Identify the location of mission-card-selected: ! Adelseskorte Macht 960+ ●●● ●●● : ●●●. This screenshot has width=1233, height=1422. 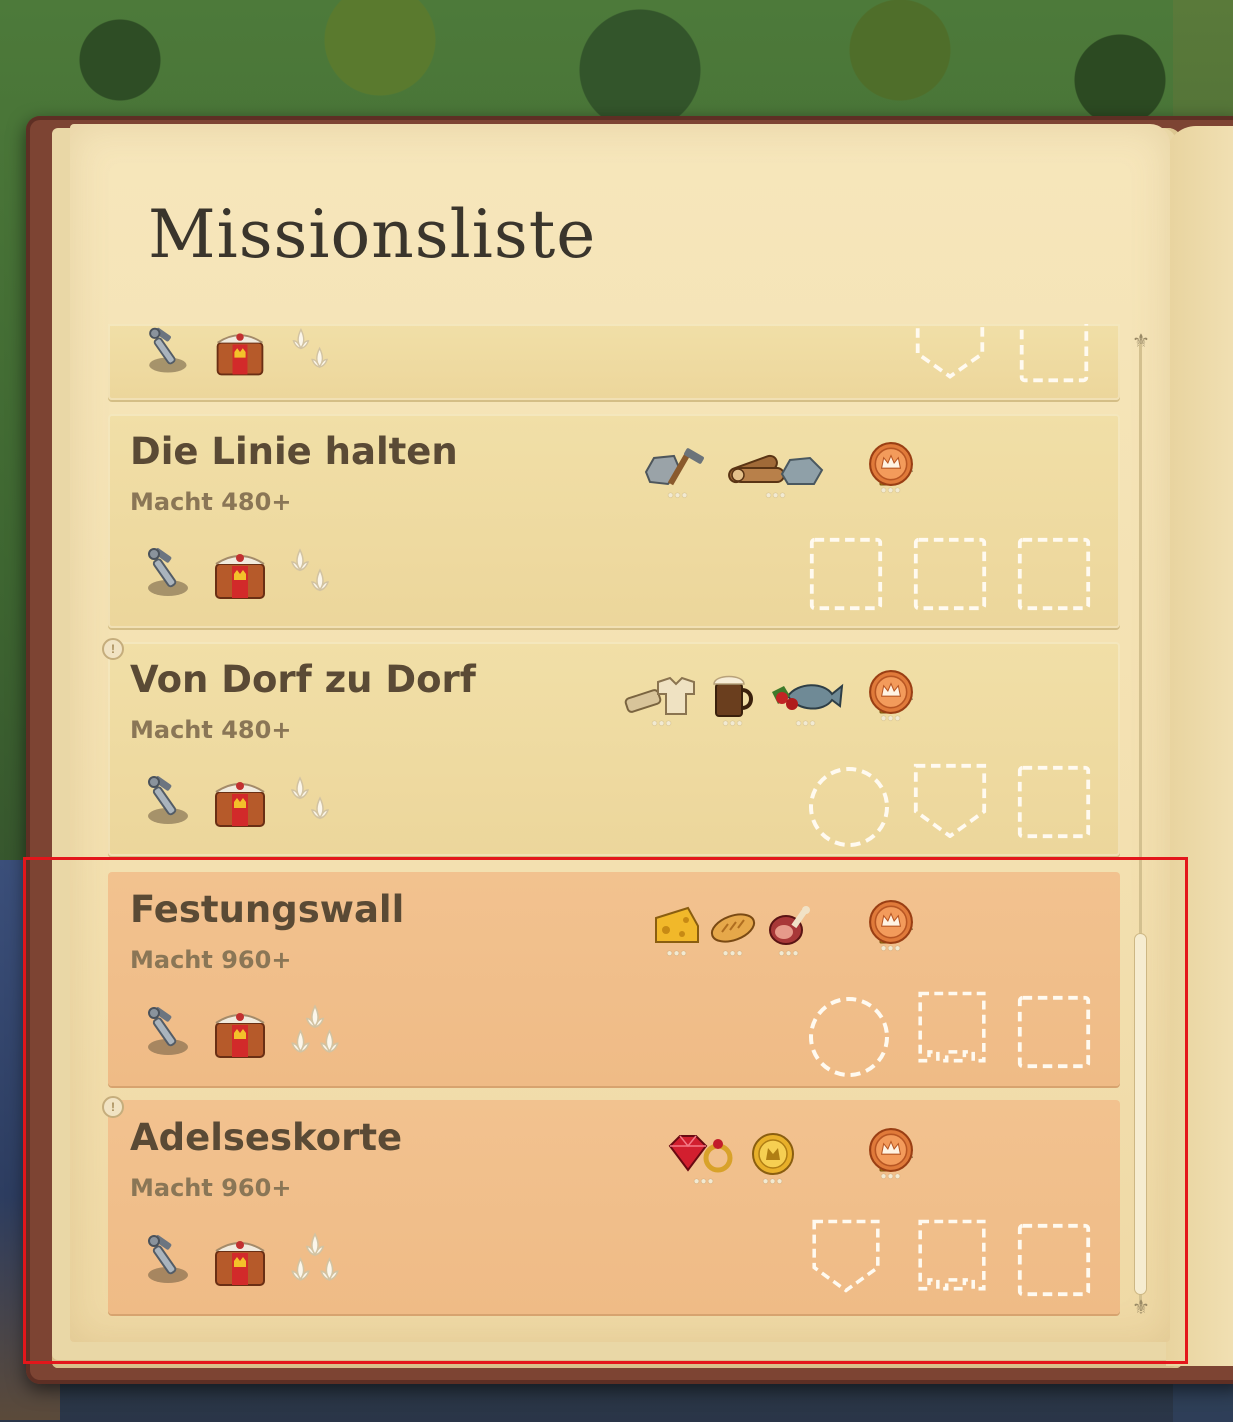
(611, 1205).